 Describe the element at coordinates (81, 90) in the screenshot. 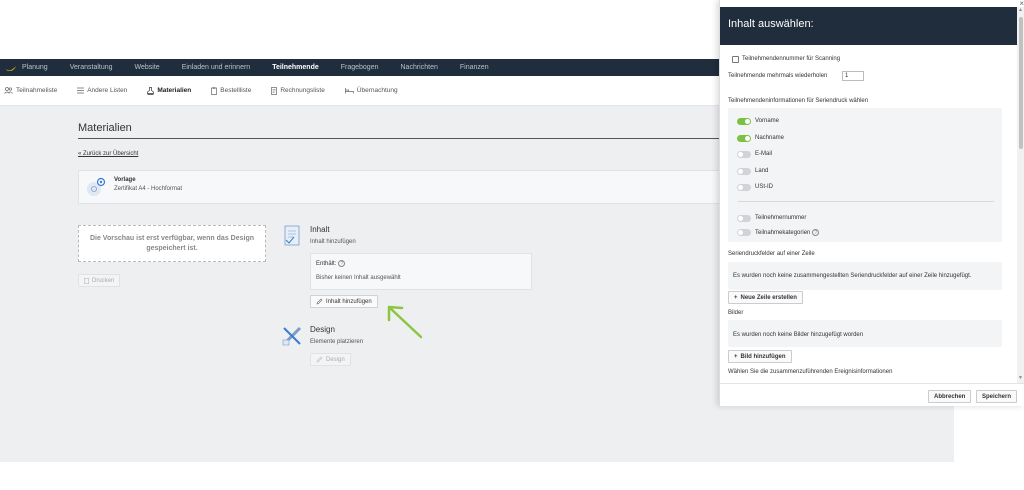

I see `list-icon` at that location.